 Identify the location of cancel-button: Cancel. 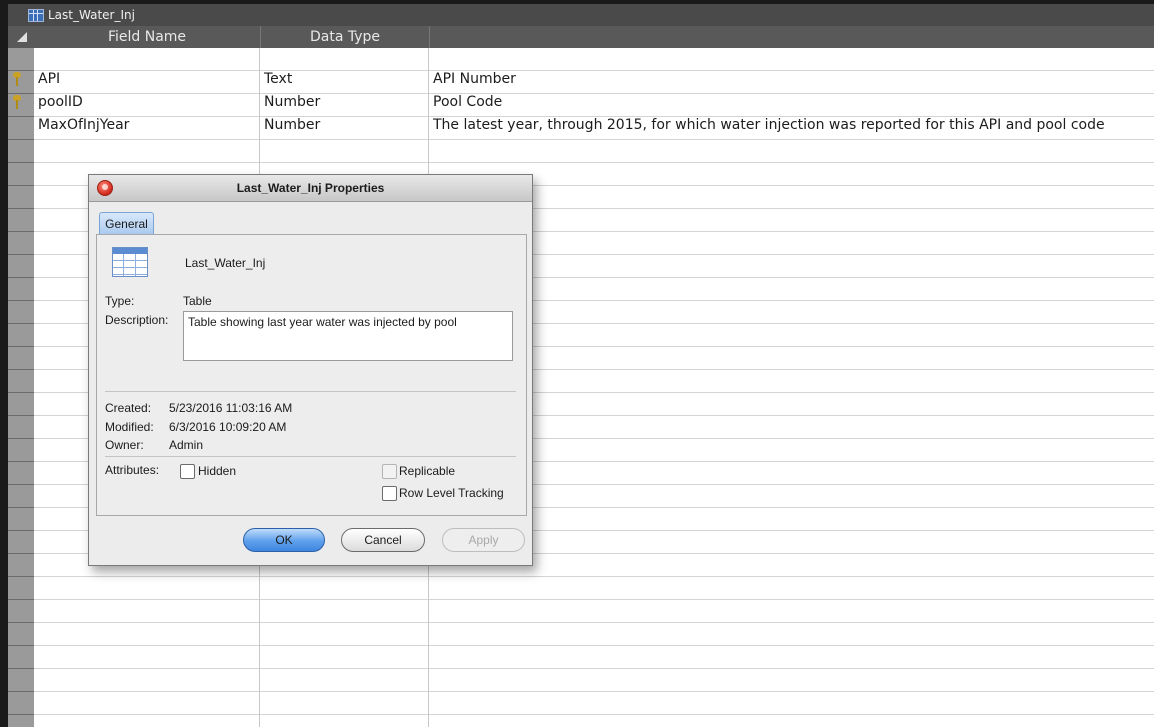
(383, 540).